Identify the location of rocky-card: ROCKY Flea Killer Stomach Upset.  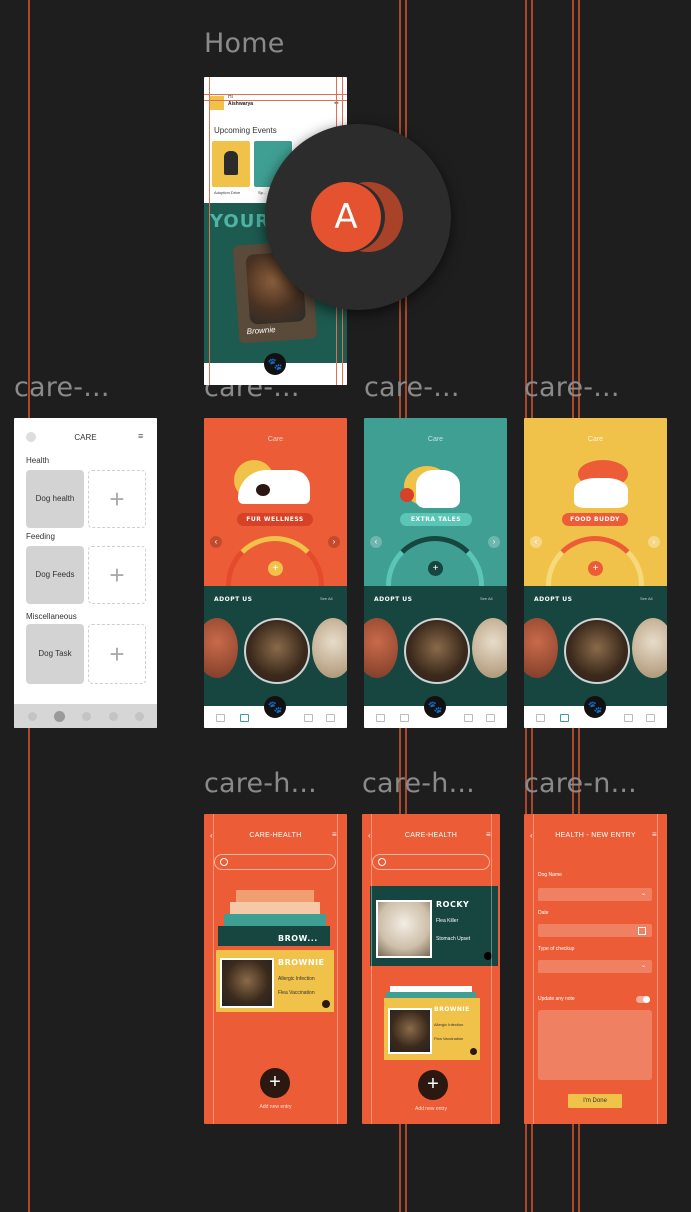
(434, 926).